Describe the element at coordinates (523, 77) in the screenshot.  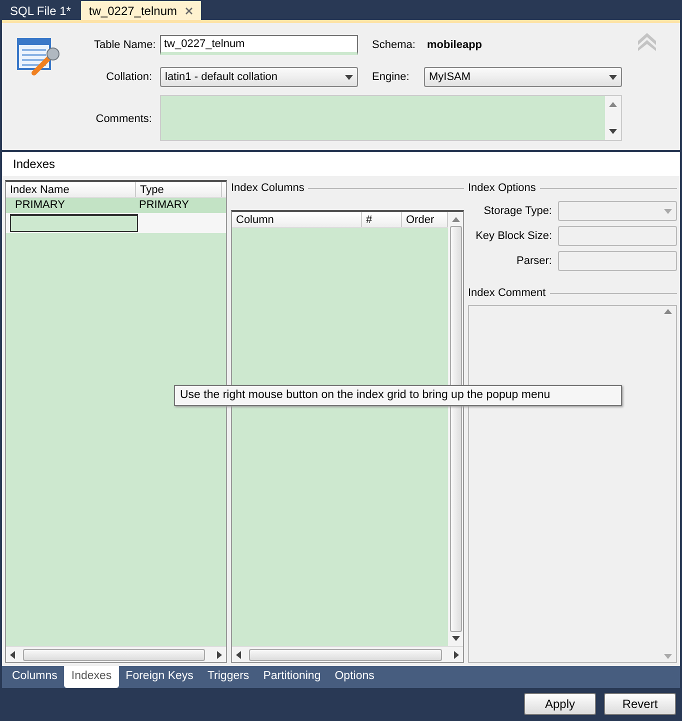
I see `engine-dropdown: MyISAM` at that location.